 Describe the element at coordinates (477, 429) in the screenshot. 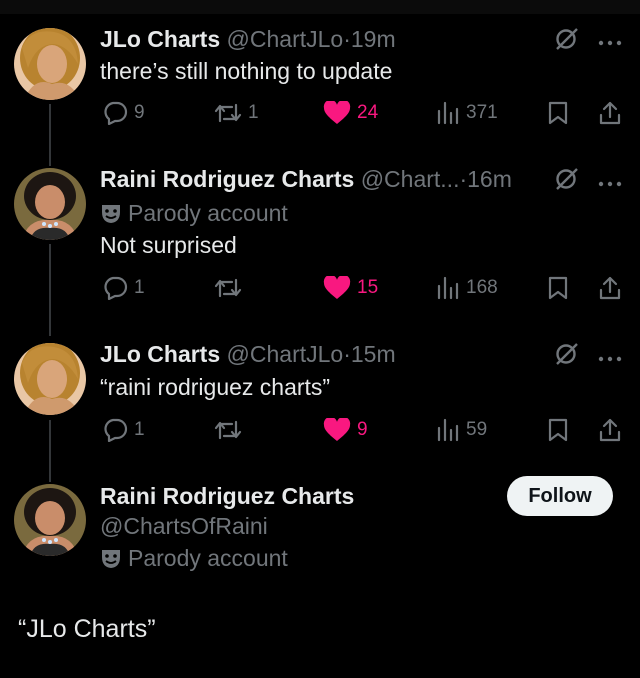

I see `view-count: 59` at that location.